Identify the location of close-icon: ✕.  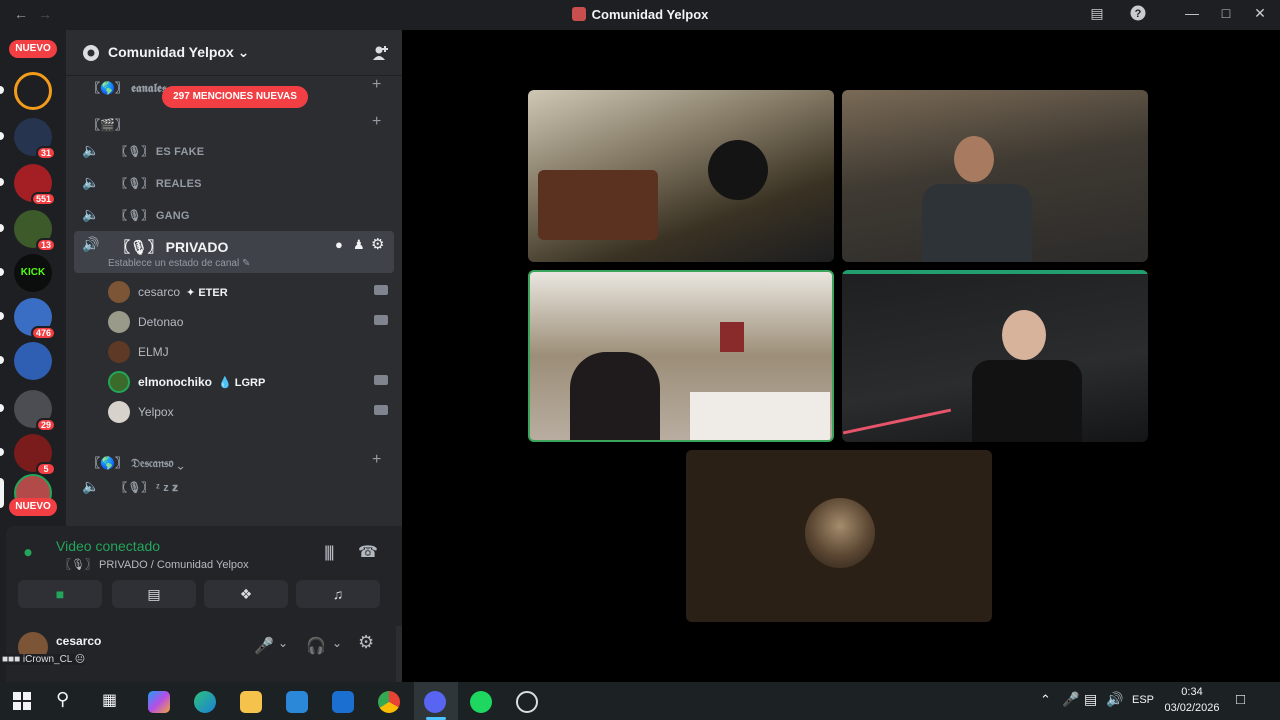
(1260, 13).